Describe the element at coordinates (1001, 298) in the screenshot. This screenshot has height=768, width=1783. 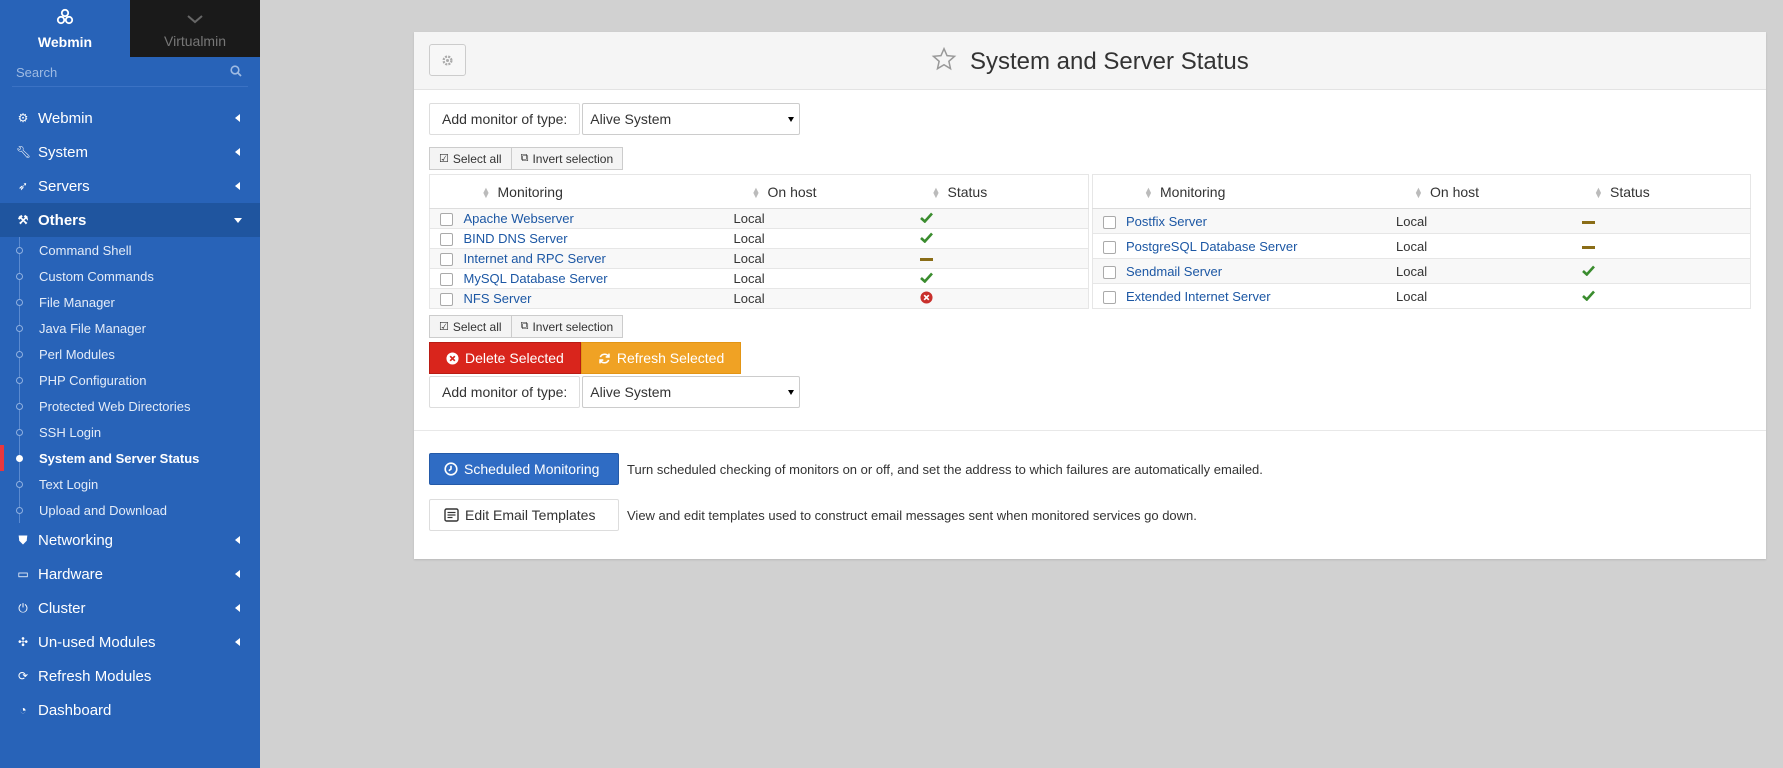
I see `status-cell` at that location.